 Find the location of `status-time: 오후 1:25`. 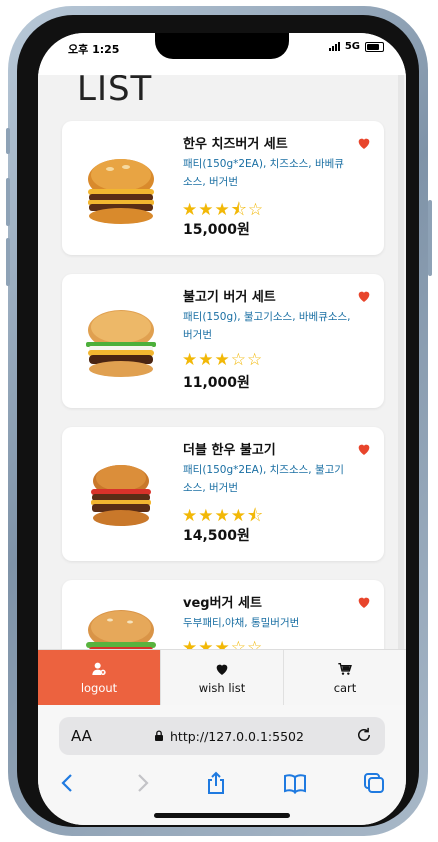

status-time: 오후 1:25 is located at coordinates (94, 49).